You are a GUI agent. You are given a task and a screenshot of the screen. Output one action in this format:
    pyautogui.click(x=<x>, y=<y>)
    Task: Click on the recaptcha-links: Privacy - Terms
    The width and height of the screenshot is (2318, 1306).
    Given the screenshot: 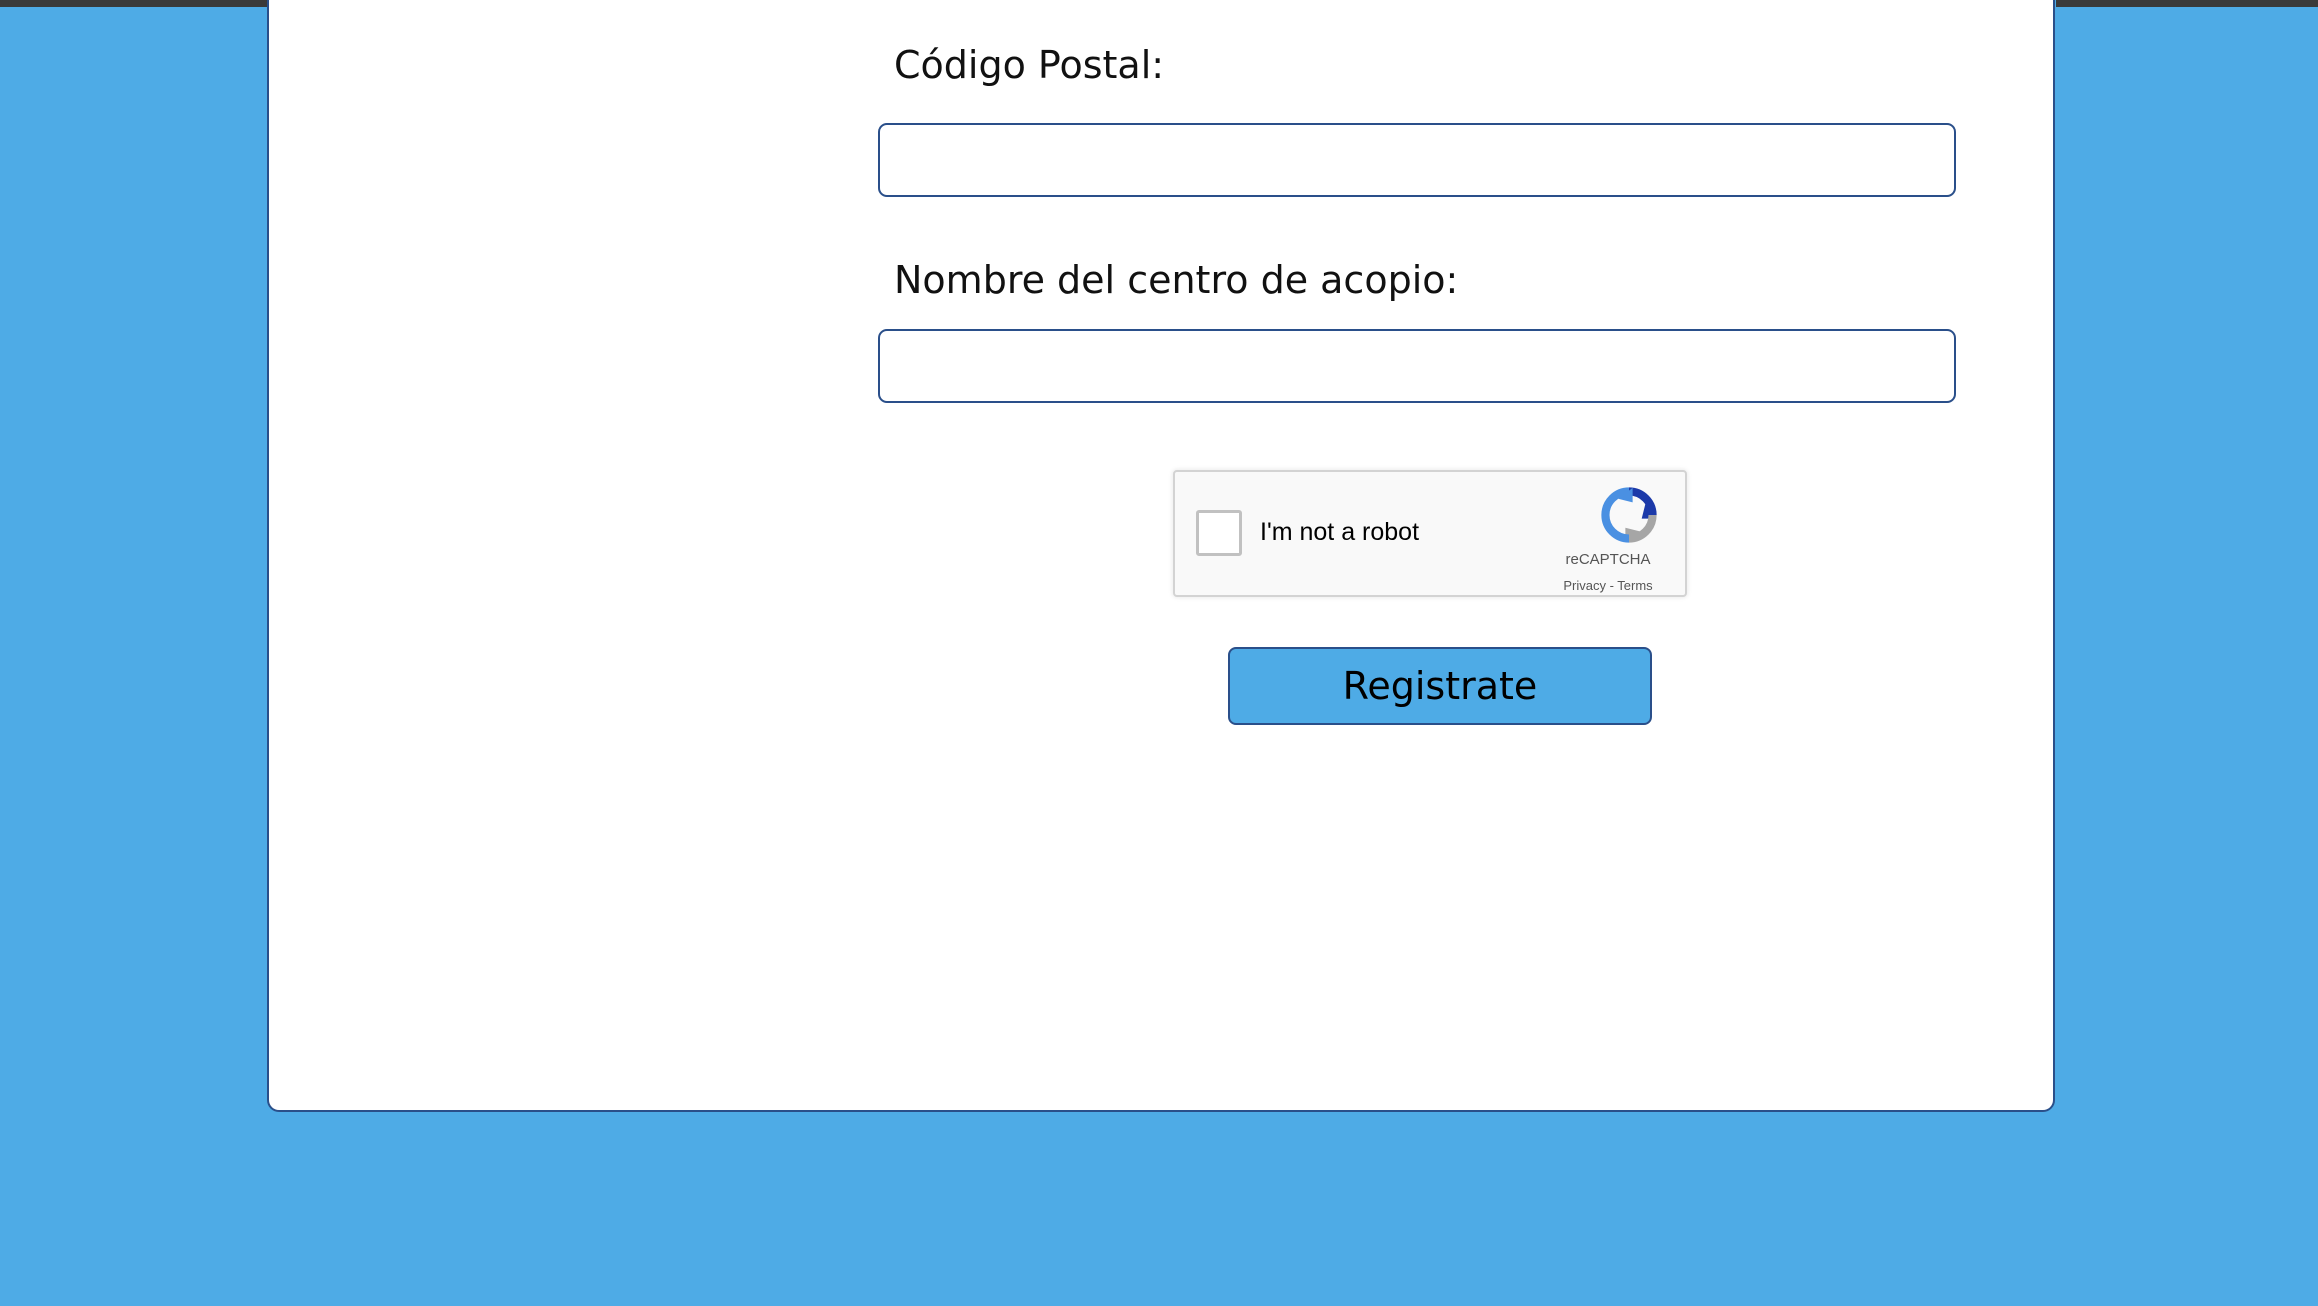 What is the action you would take?
    pyautogui.click(x=1608, y=585)
    